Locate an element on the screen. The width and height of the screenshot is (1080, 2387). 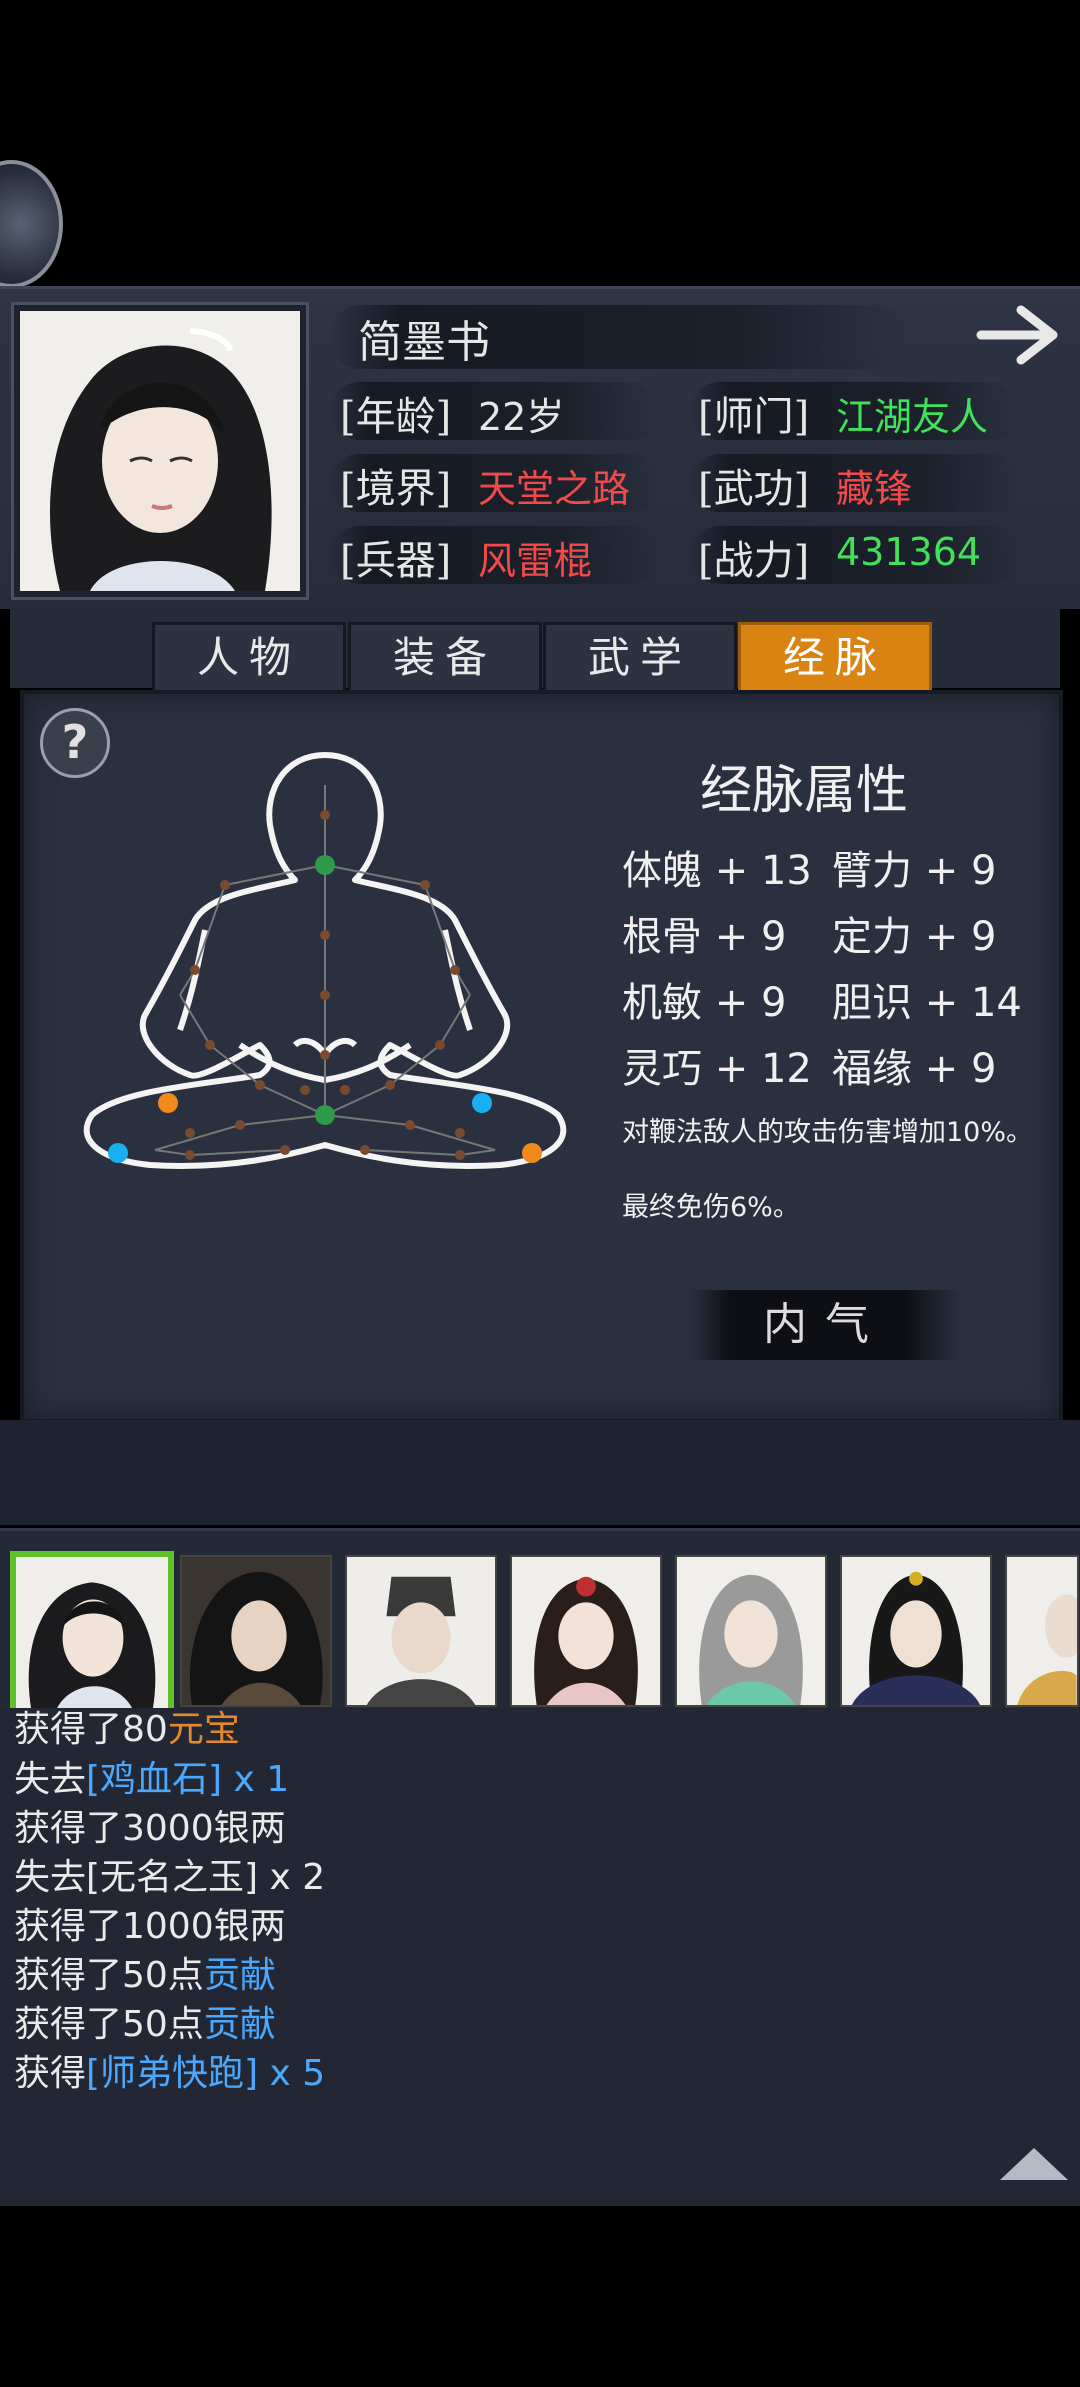
roster-avatar-selected is located at coordinates (92, 1633).